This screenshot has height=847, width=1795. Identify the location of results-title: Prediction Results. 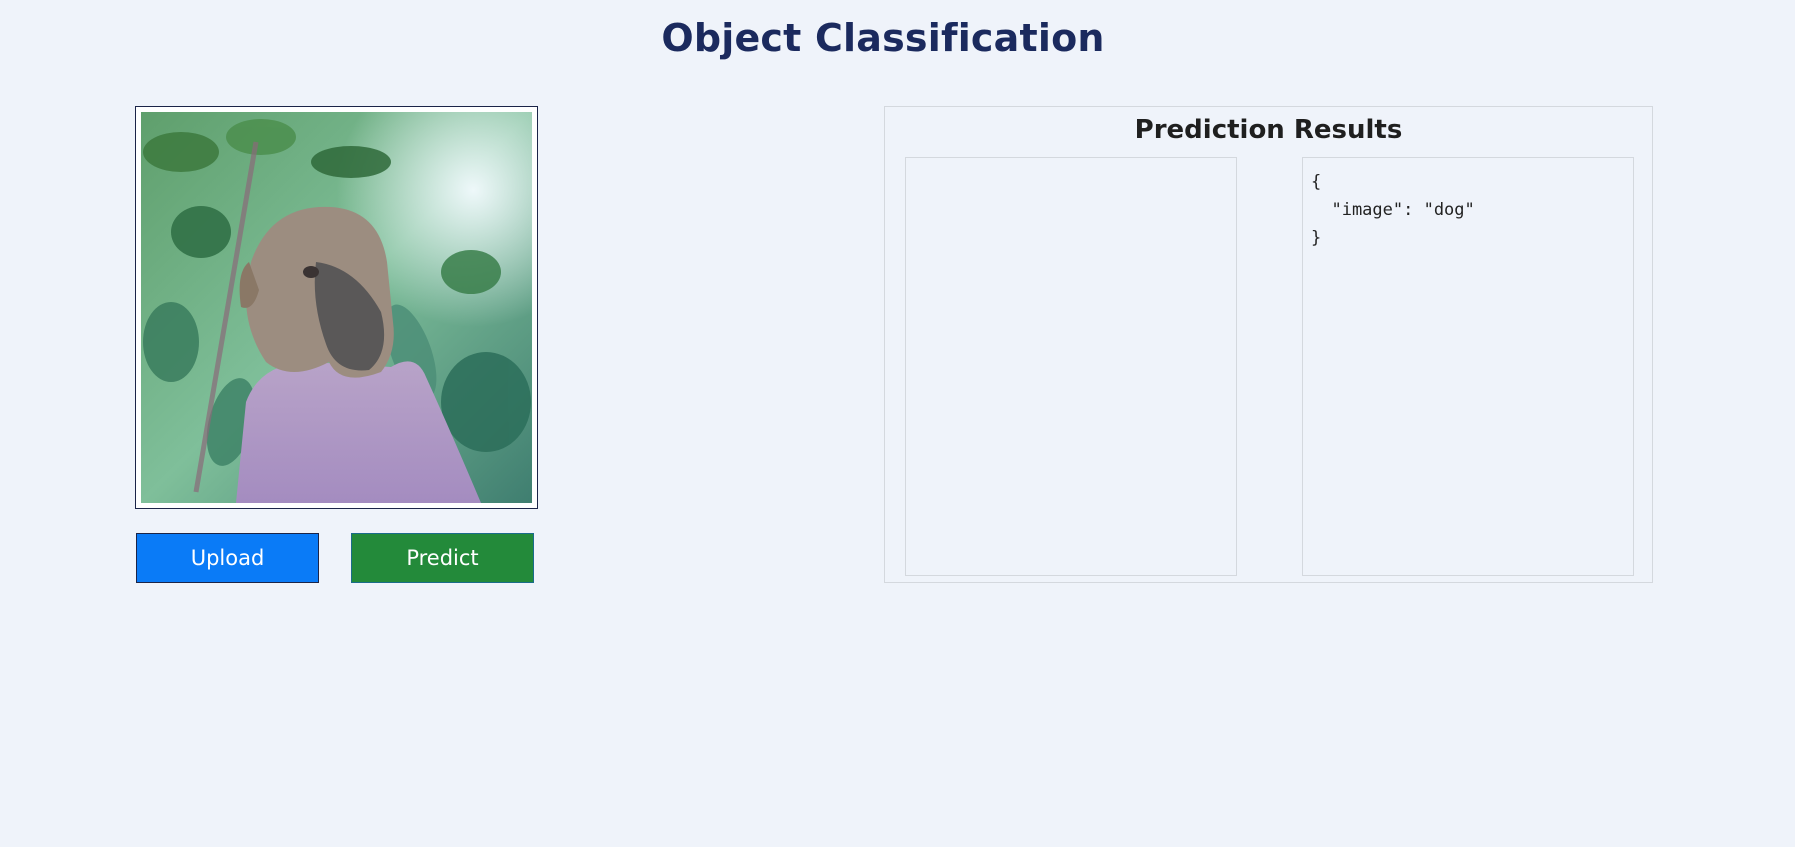
(1268, 130).